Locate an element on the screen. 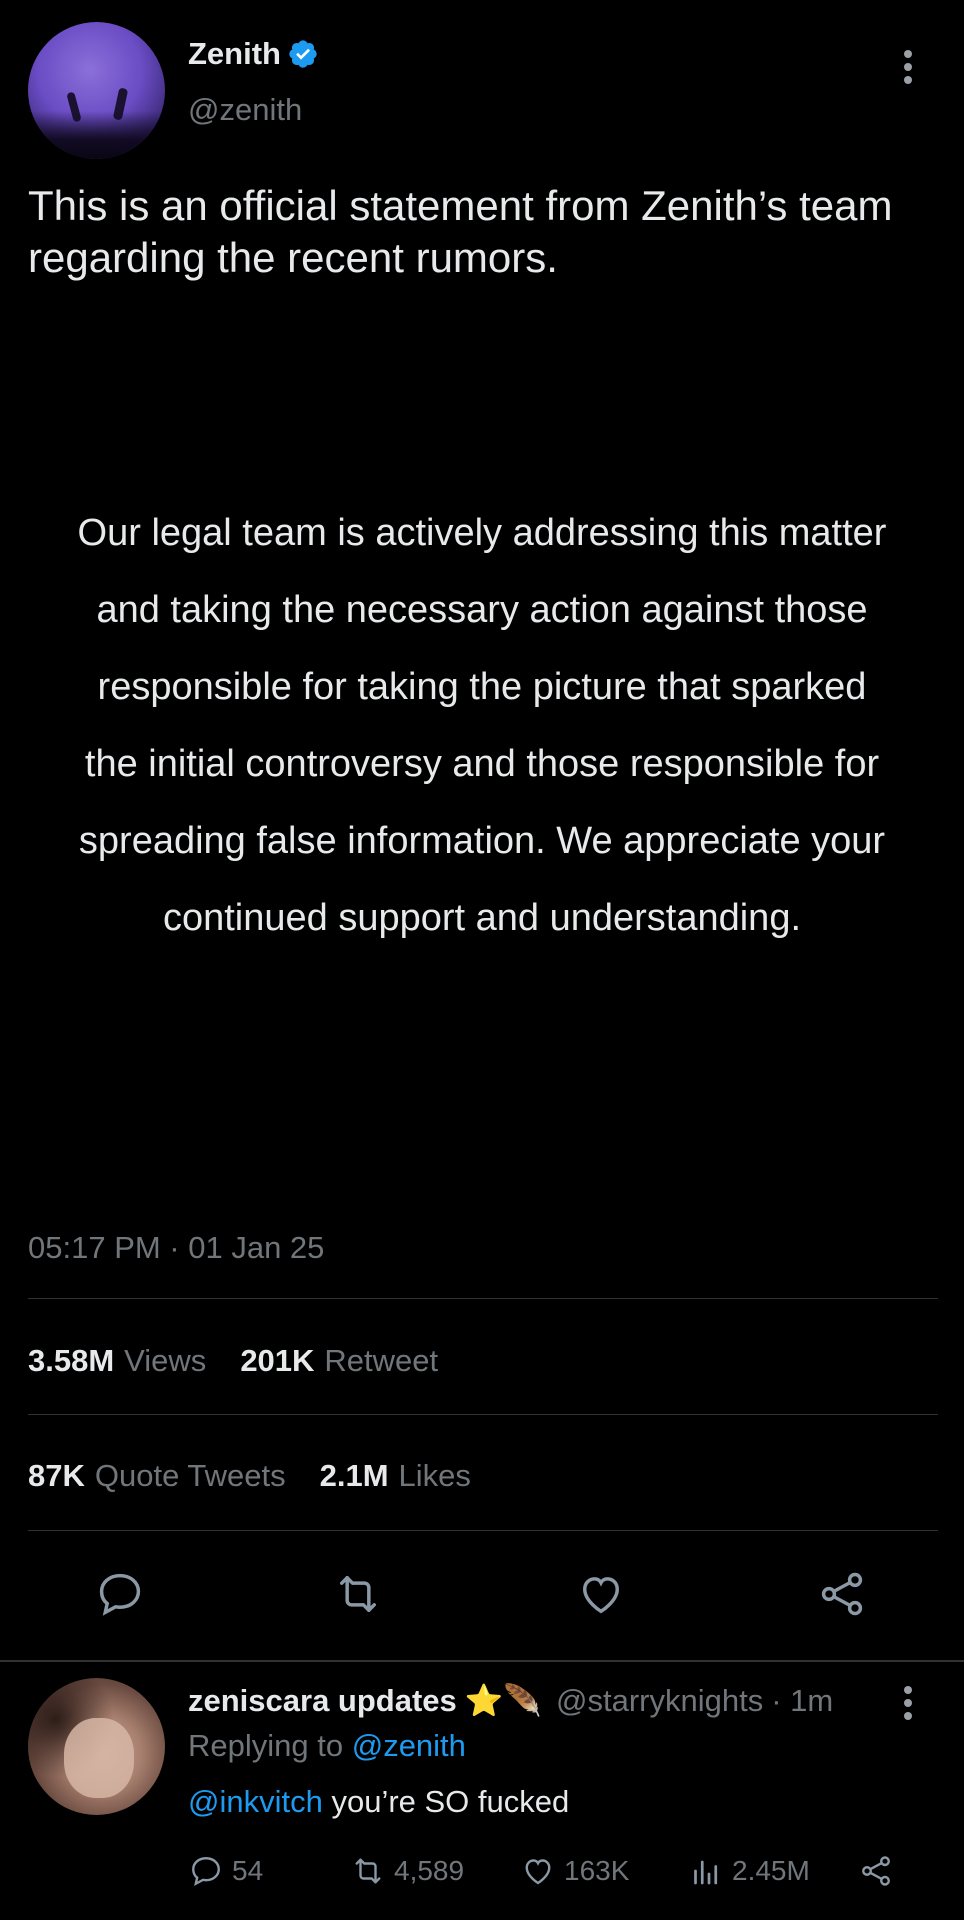 The image size is (964, 1920). views-stat: 3.58M Views is located at coordinates (117, 1360).